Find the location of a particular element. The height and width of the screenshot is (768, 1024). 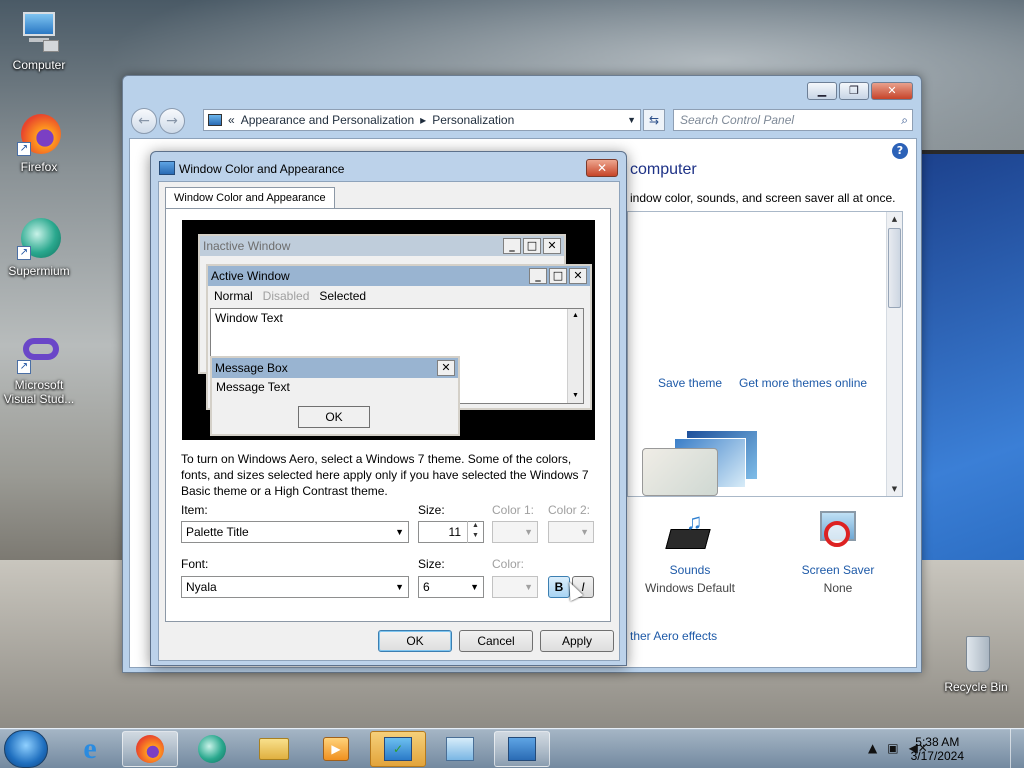

clock-time: 5:38 AM is located at coordinates (937, 742).